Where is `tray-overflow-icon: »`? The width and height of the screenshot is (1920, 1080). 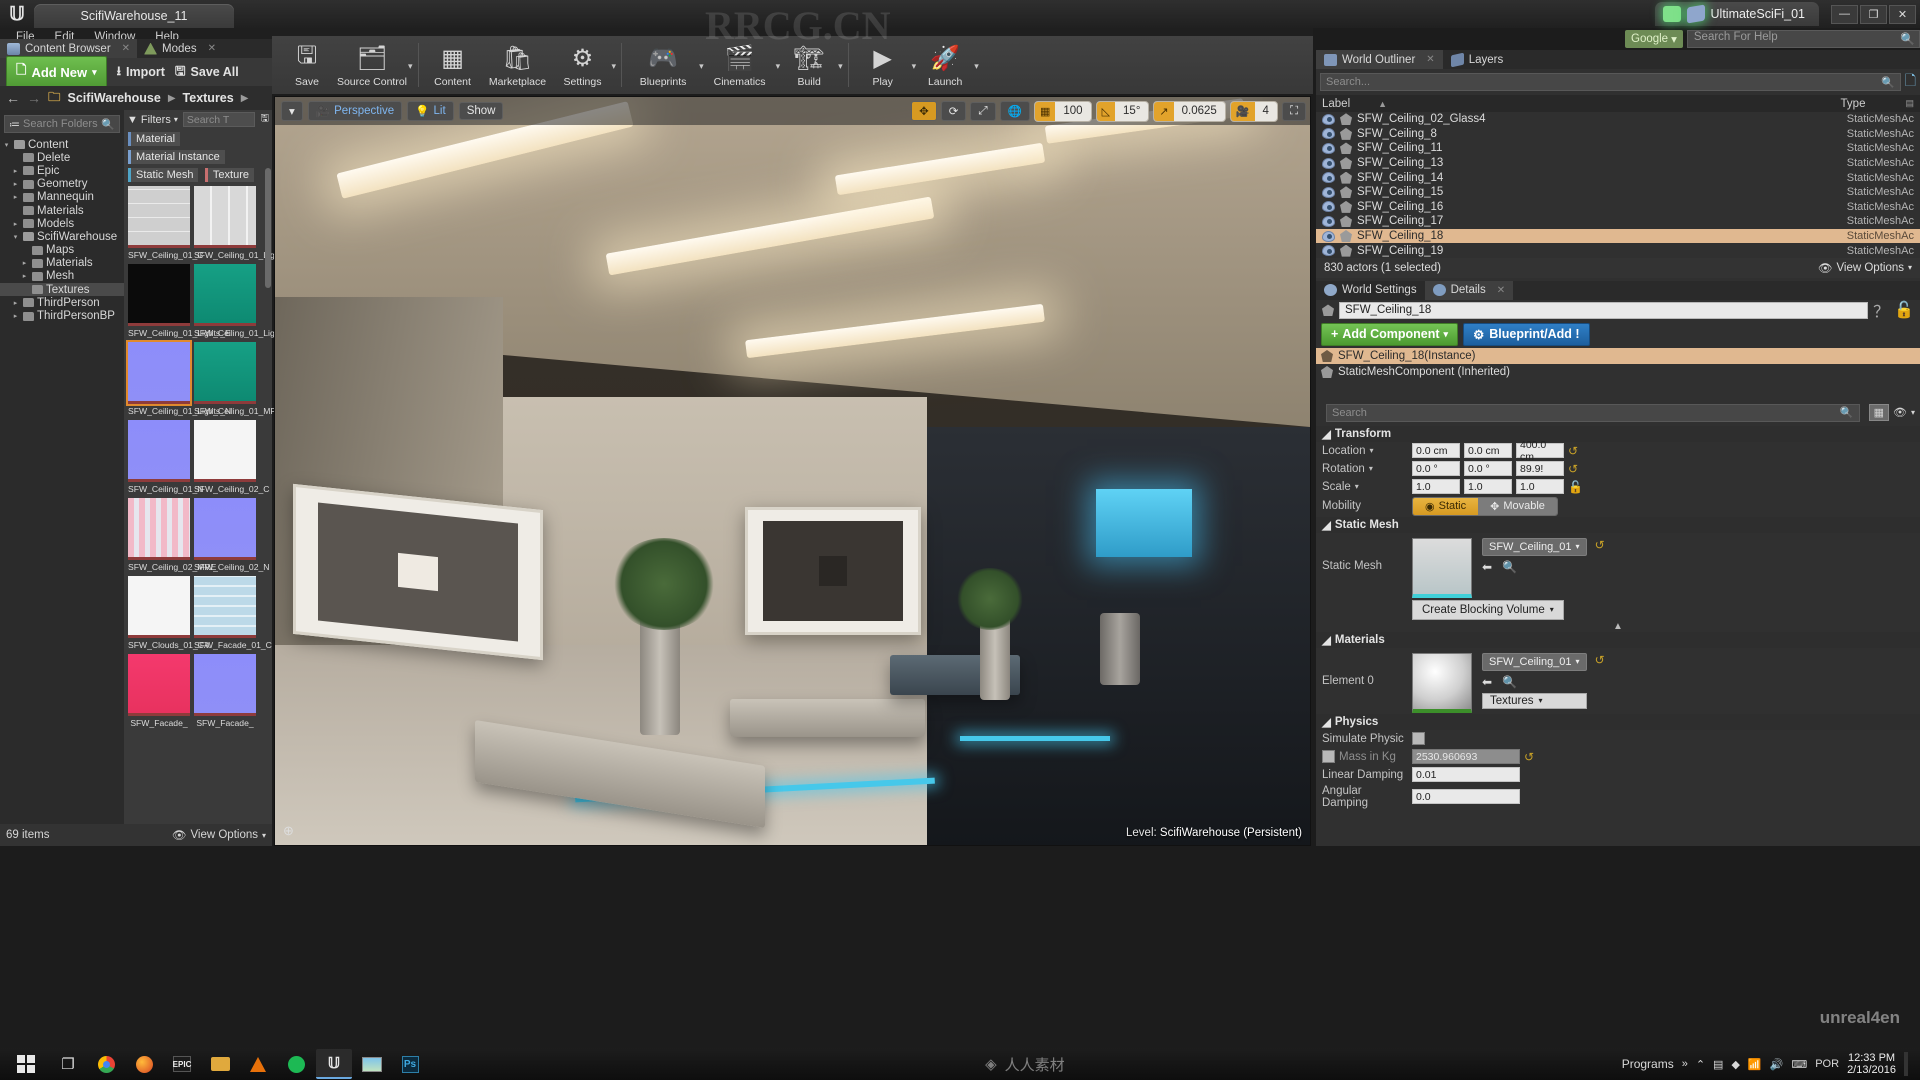 tray-overflow-icon: » is located at coordinates (1685, 1064).